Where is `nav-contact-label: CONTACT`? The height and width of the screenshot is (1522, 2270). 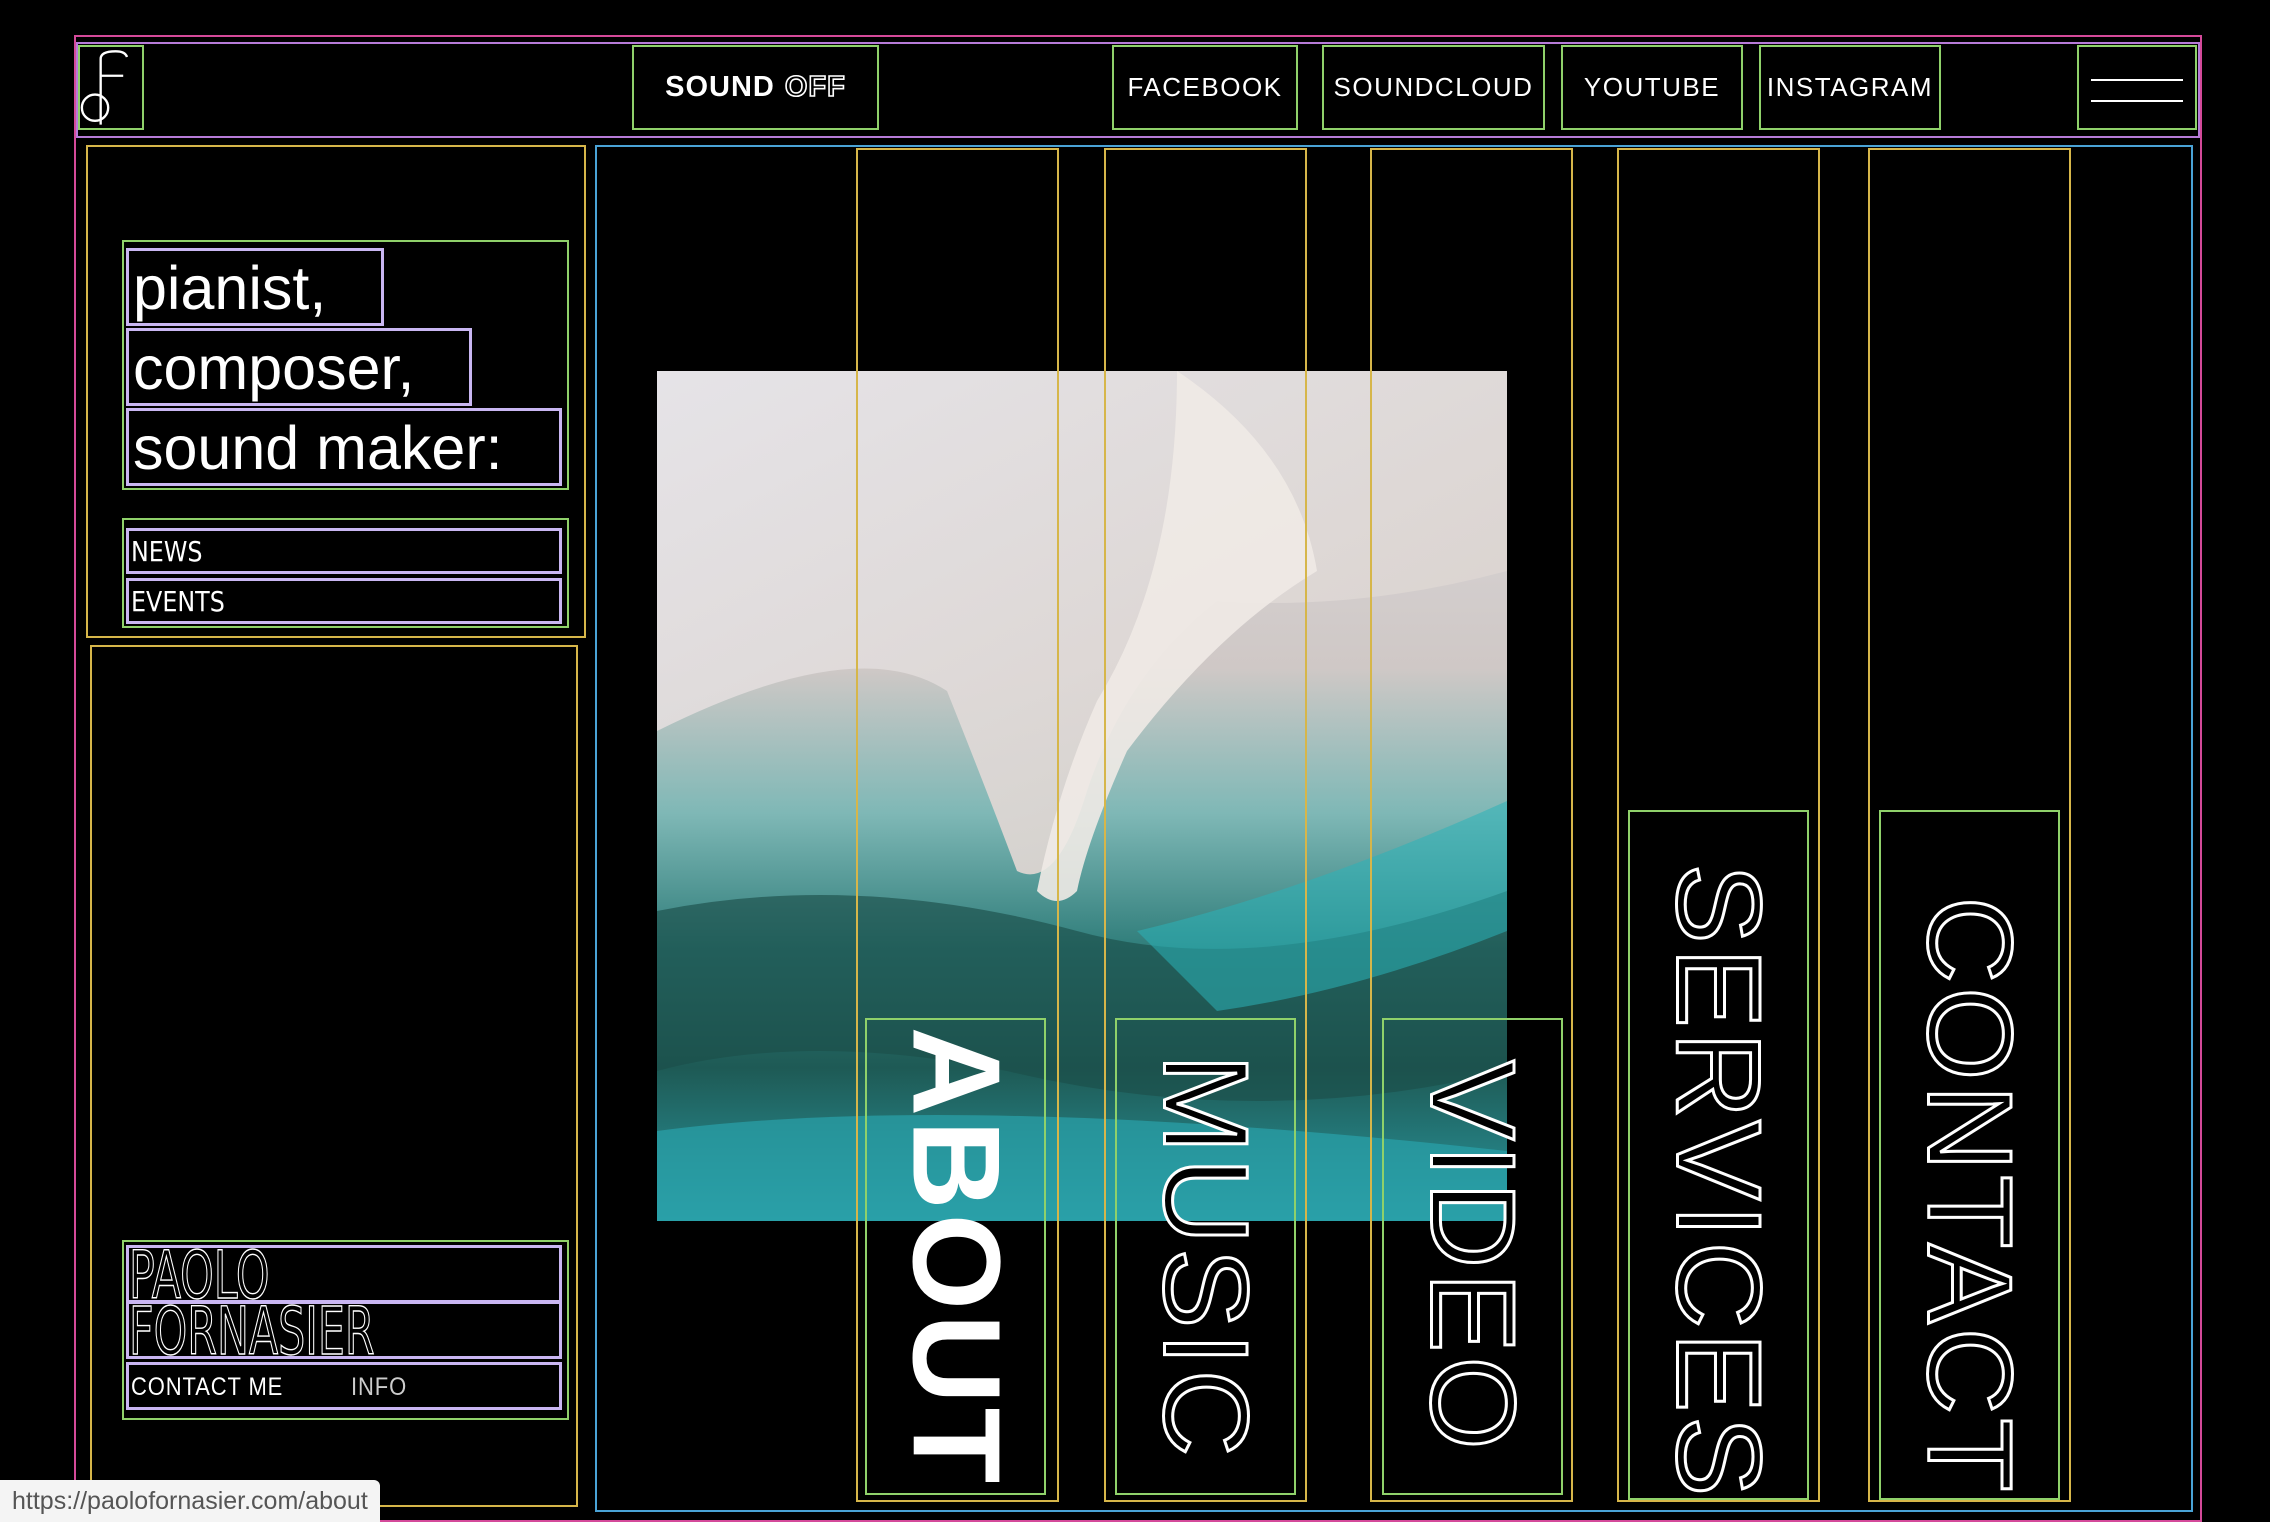
nav-contact-label: CONTACT is located at coordinates (1969, 1196).